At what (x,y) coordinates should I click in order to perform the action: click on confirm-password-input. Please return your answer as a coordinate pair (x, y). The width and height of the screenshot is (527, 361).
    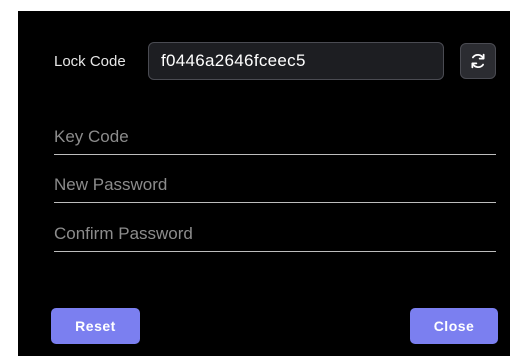
    Looking at the image, I should click on (275, 234).